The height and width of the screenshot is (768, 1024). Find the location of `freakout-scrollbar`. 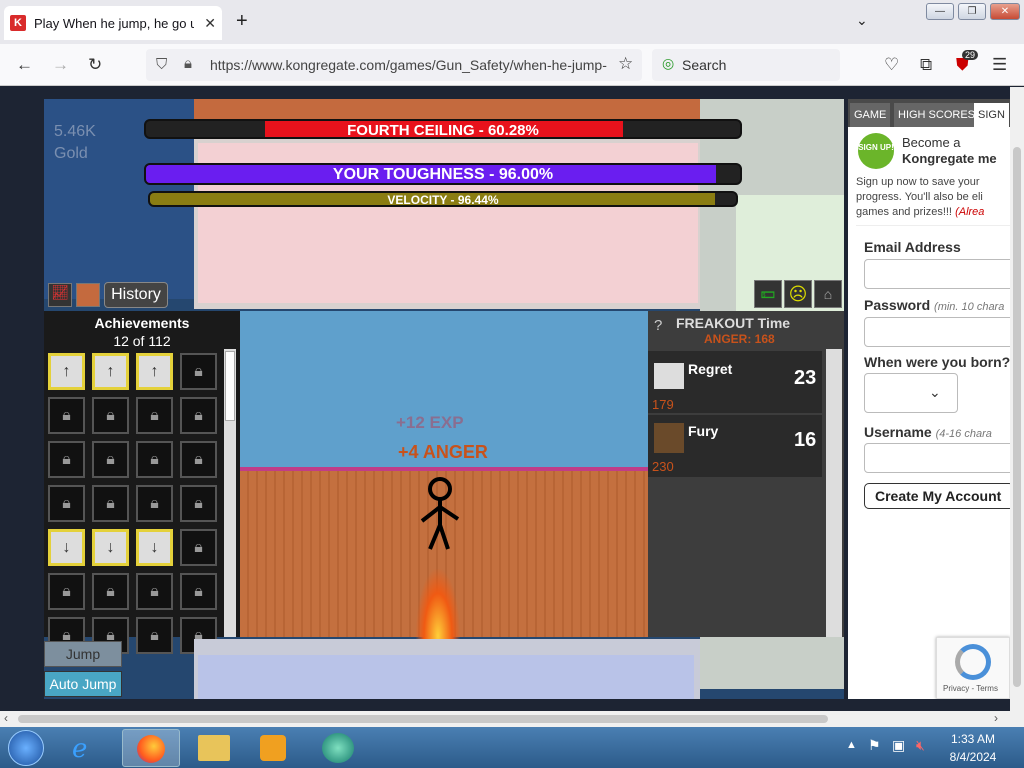

freakout-scrollbar is located at coordinates (834, 493).